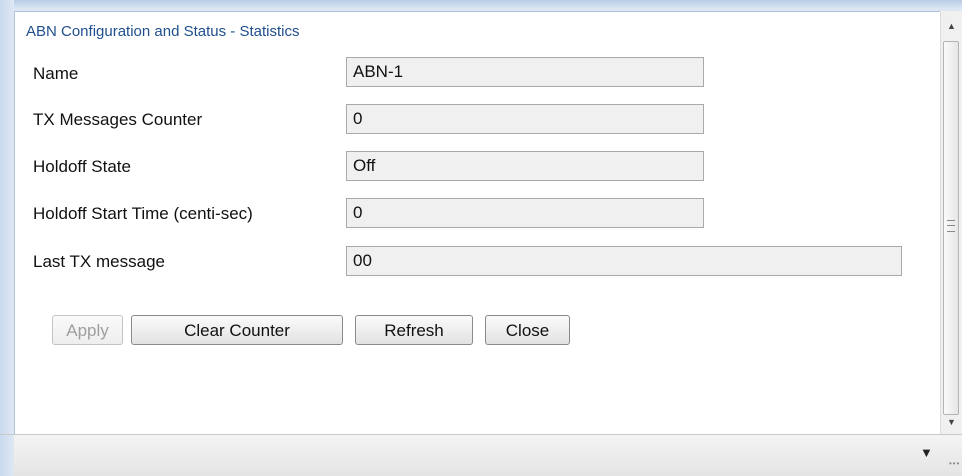 The width and height of the screenshot is (962, 476). I want to click on tx-messages-counter-label: TX Messages Counter, so click(118, 119).